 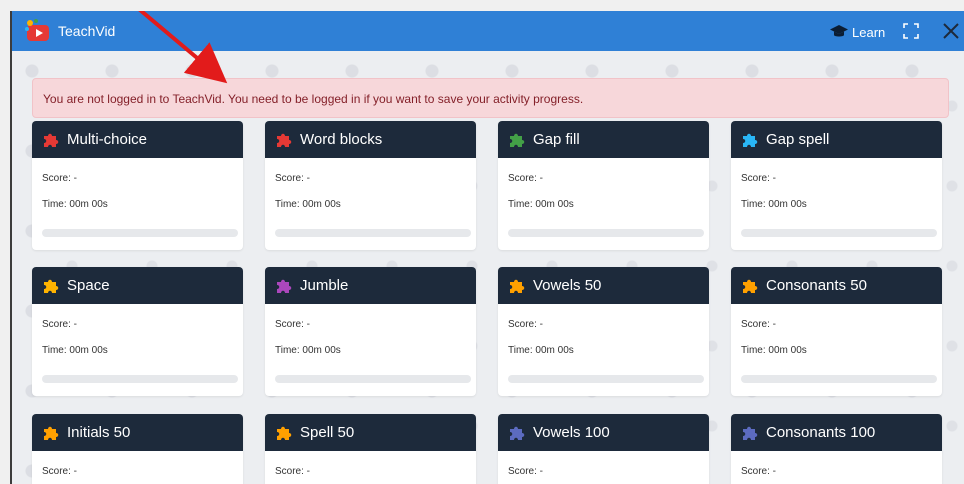 What do you see at coordinates (603, 285) in the screenshot?
I see `activity-card-header: Vowels 50` at bounding box center [603, 285].